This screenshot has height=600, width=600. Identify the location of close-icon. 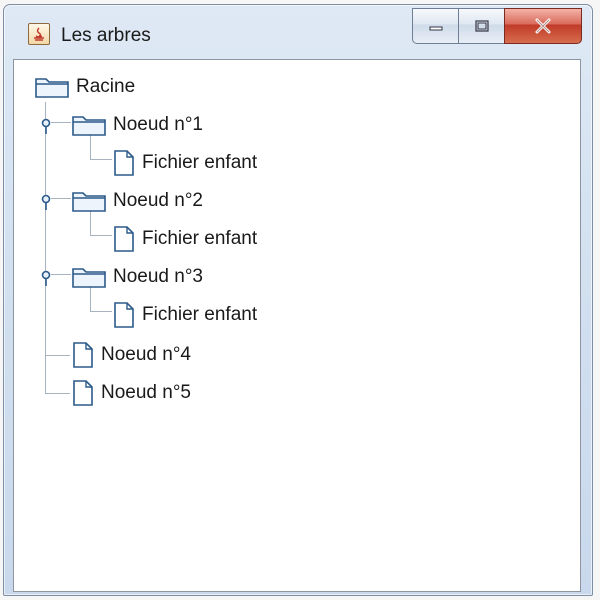
(543, 26).